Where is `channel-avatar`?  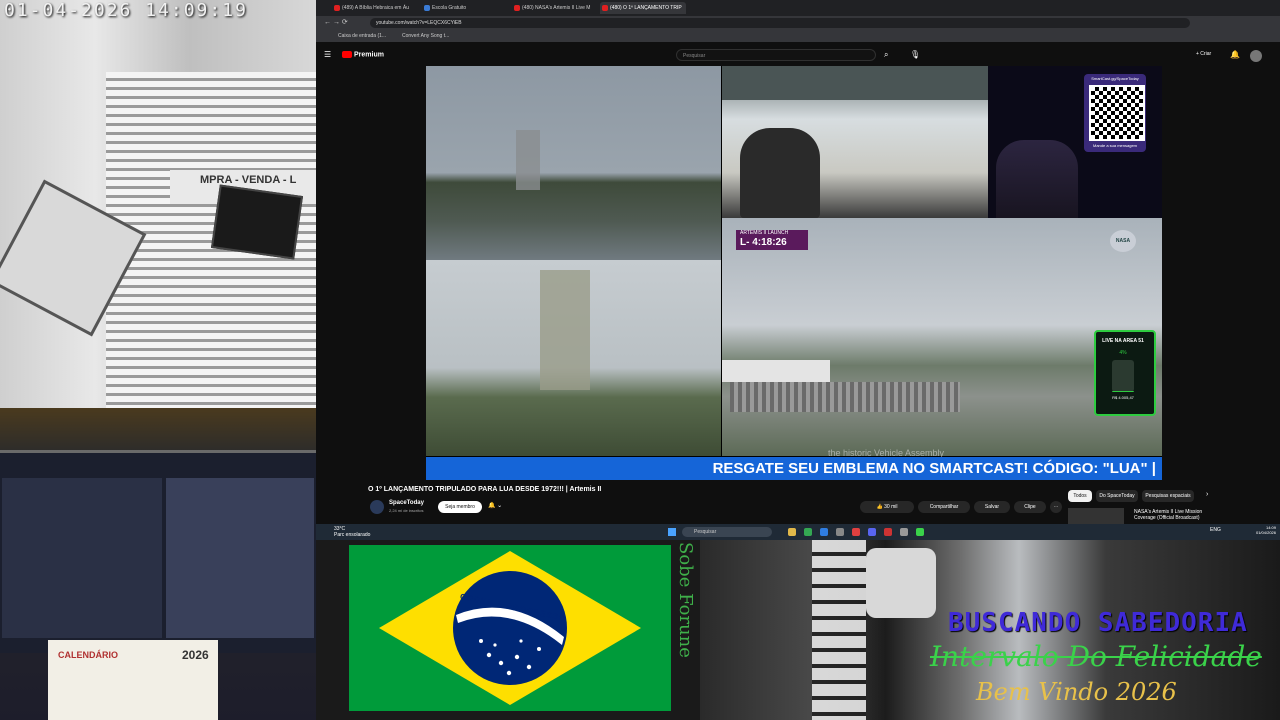 channel-avatar is located at coordinates (377, 507).